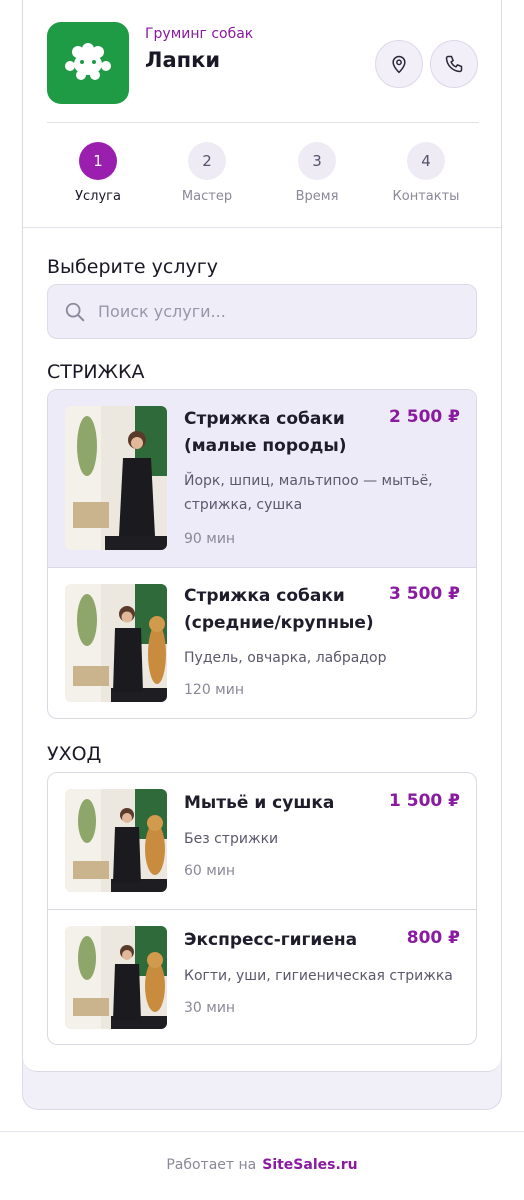  I want to click on step-number: 2, so click(207, 161).